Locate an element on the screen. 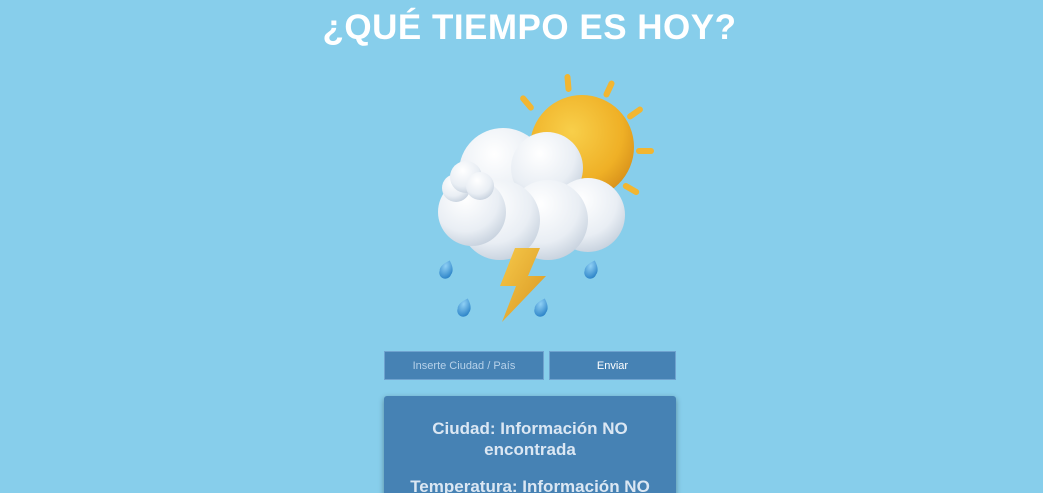 This screenshot has width=1043, height=493. temperature-result: Temperatura: Información NO is located at coordinates (530, 485).